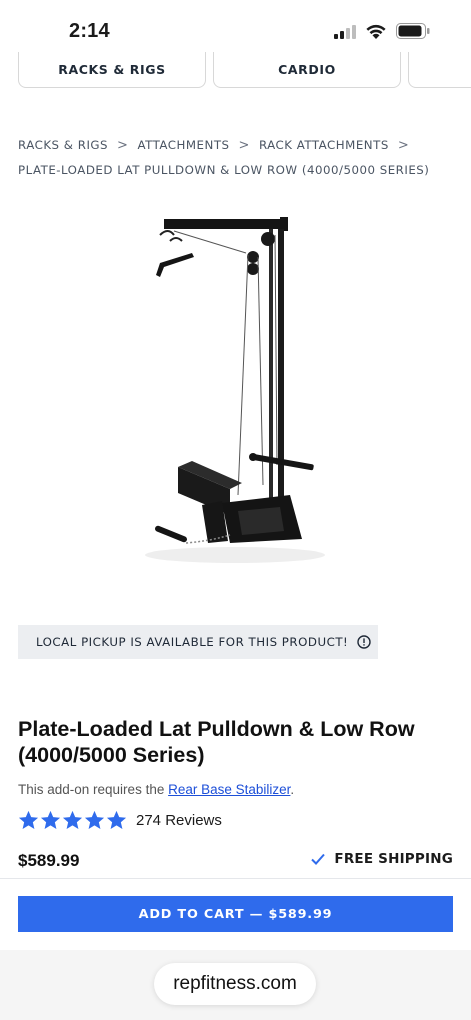 This screenshot has width=471, height=1020. Describe the element at coordinates (183, 145) in the screenshot. I see `breadcrumb-attachments: ATTACHMENTS` at that location.